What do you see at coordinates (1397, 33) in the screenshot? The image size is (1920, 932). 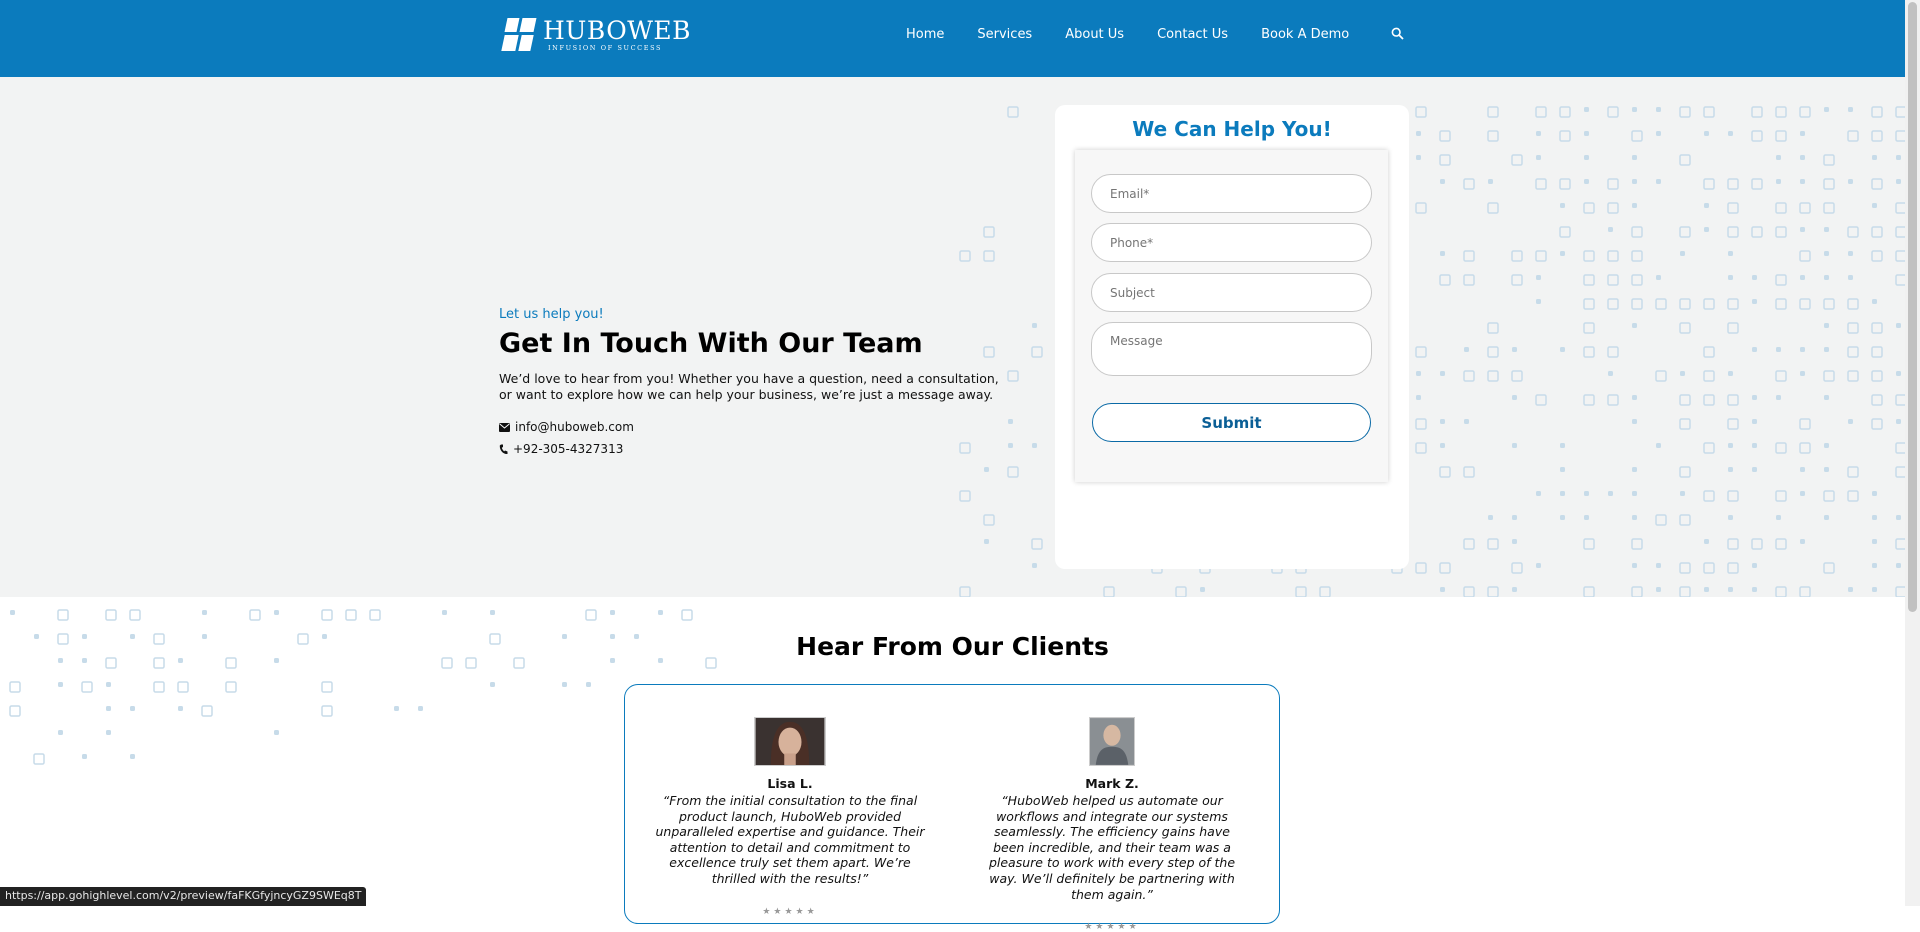 I see `search-icon` at bounding box center [1397, 33].